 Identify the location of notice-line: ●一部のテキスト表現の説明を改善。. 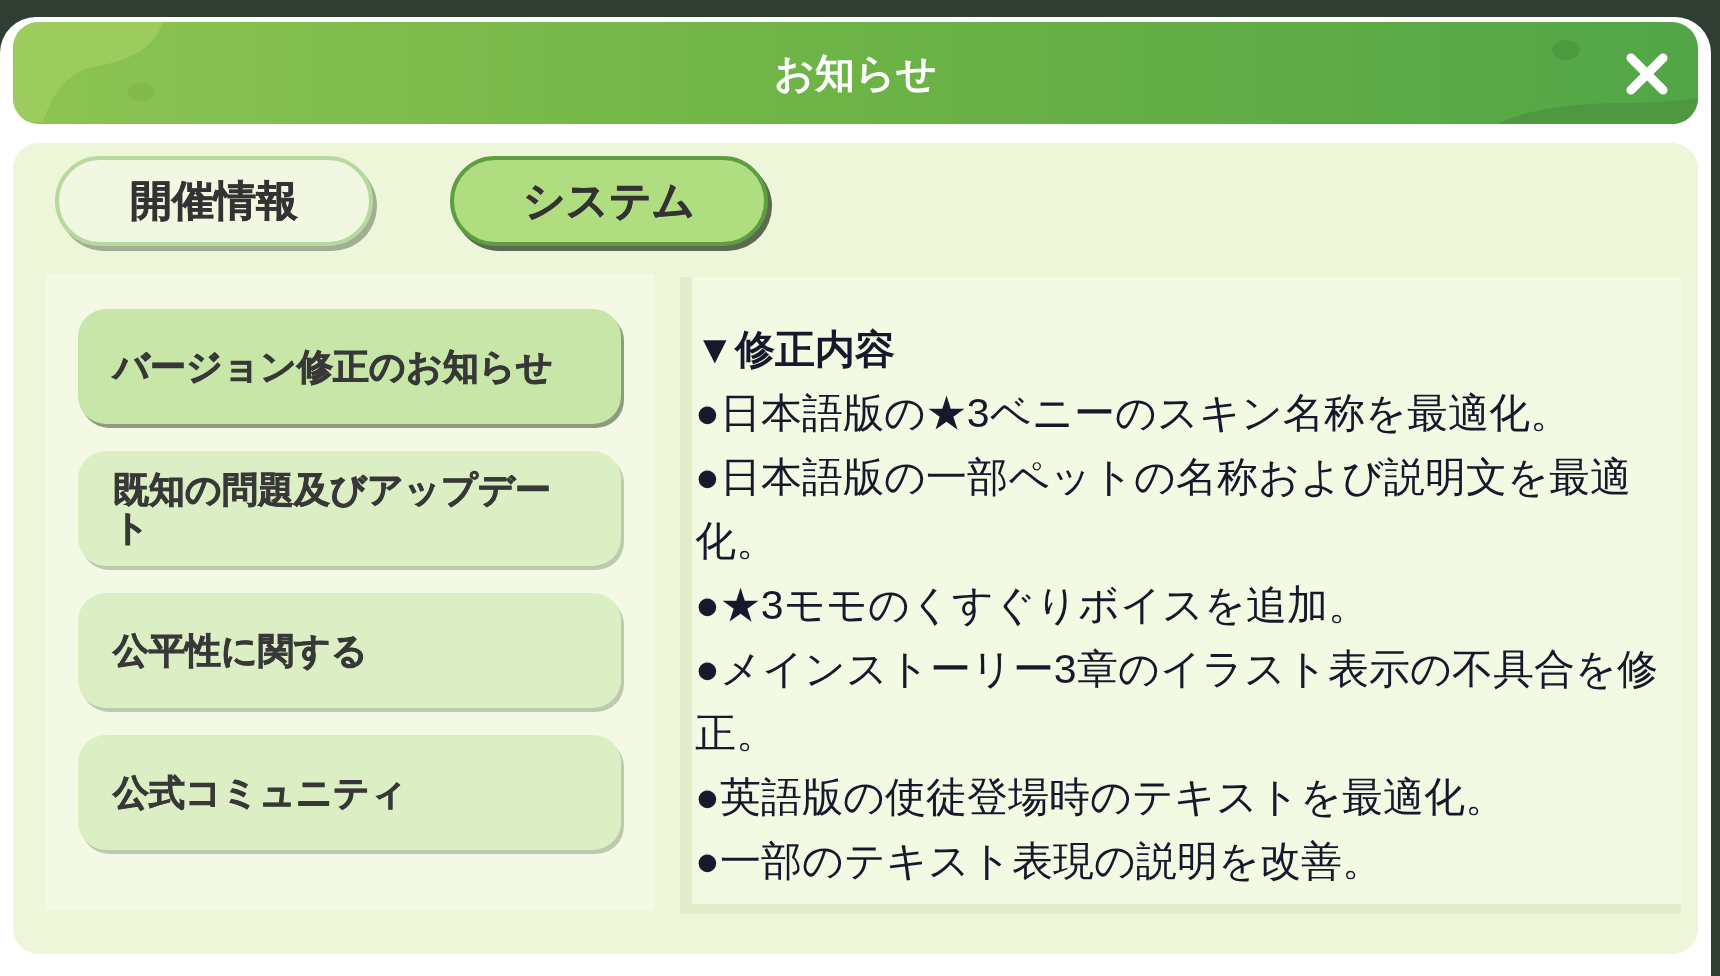
(1039, 861).